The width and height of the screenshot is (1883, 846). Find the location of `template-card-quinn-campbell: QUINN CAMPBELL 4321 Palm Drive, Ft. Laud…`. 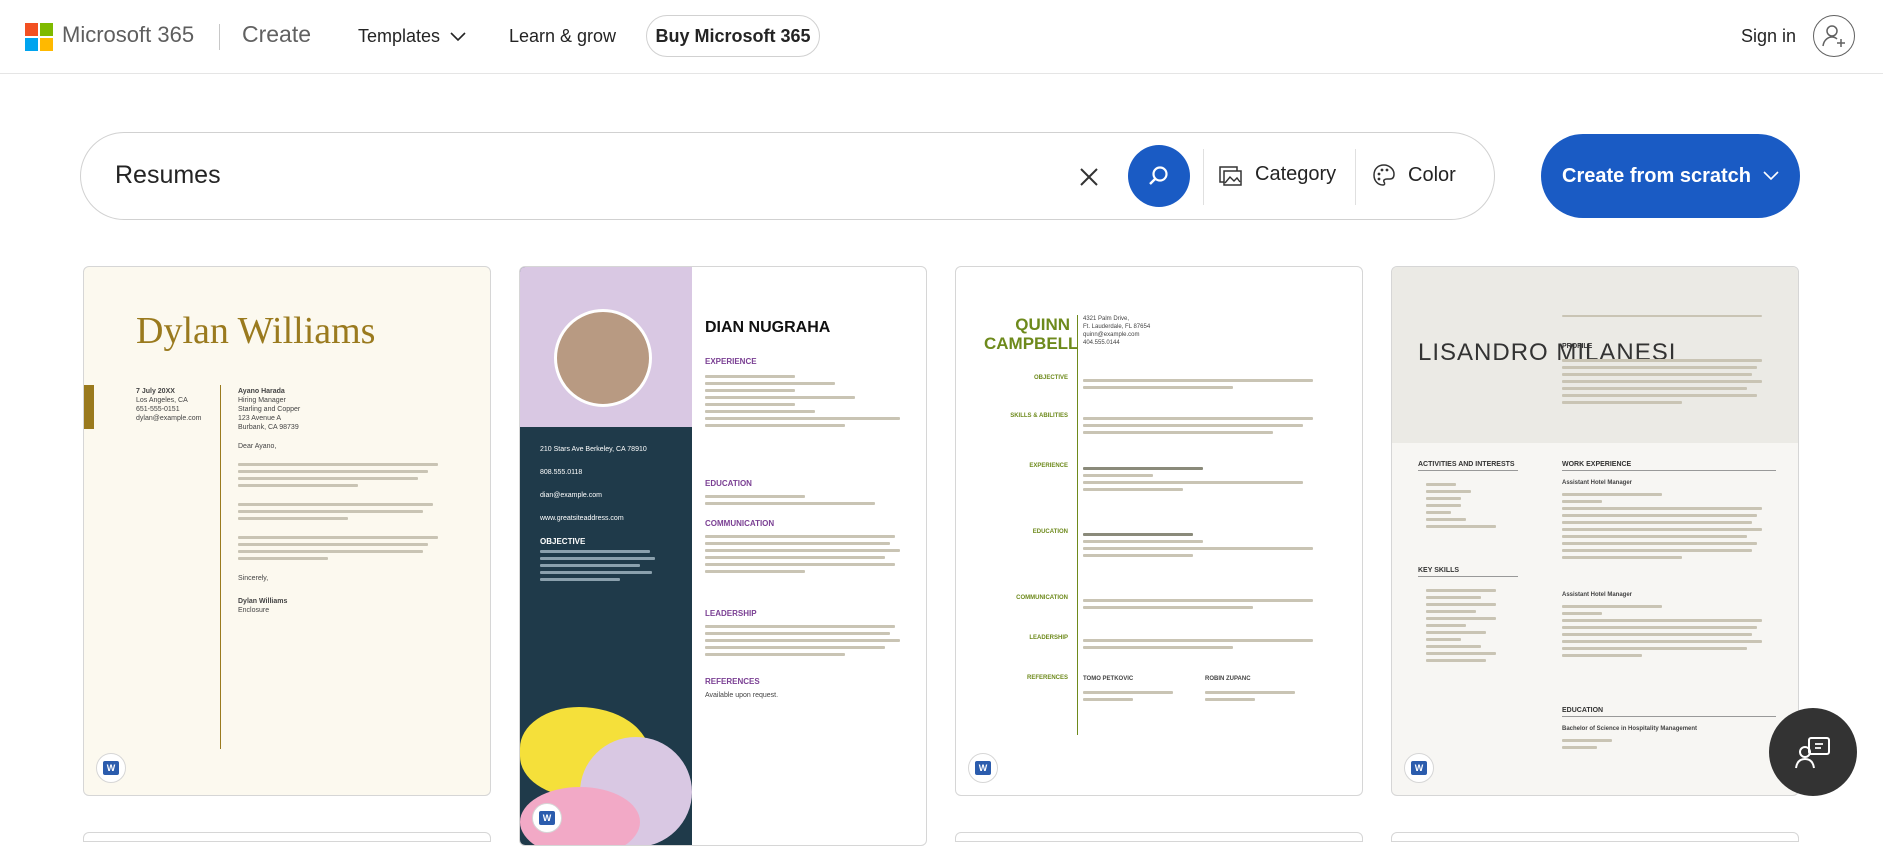

template-card-quinn-campbell: QUINN CAMPBELL 4321 Palm Drive, Ft. Laud… is located at coordinates (1159, 531).